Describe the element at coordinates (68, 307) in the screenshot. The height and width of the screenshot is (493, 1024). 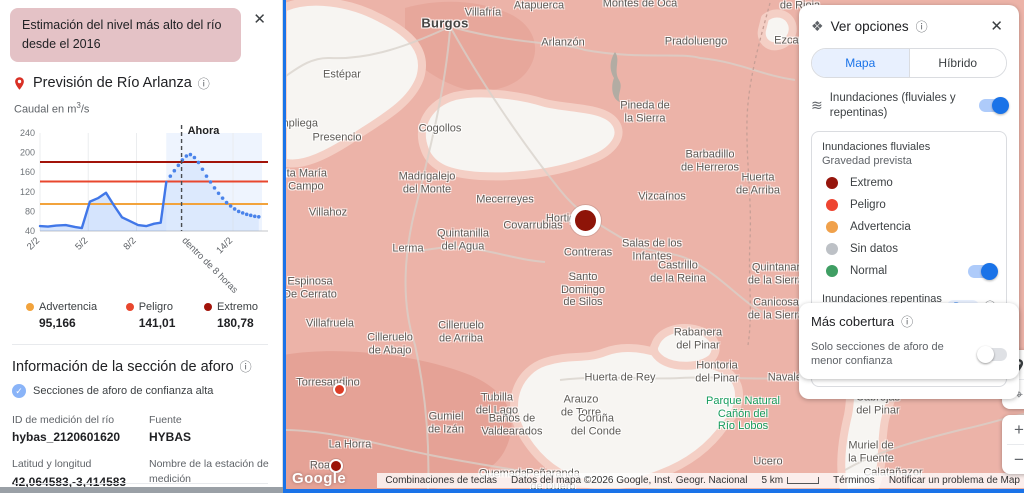
I see `legend-label: Advertencia` at that location.